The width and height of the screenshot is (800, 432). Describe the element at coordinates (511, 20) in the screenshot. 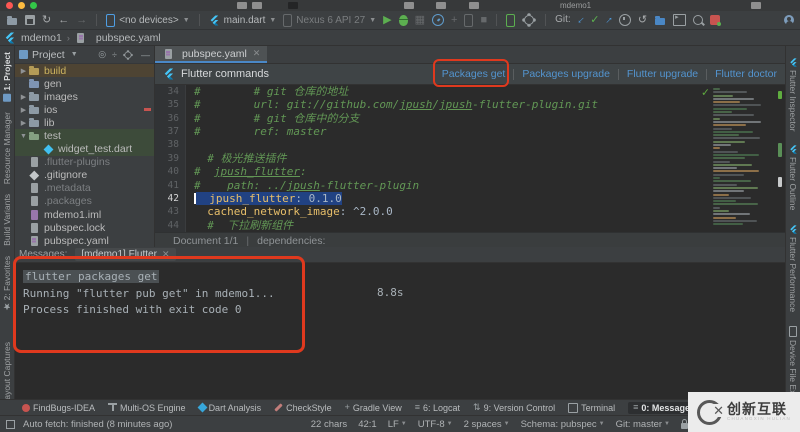

I see `avd-manager-icon` at that location.